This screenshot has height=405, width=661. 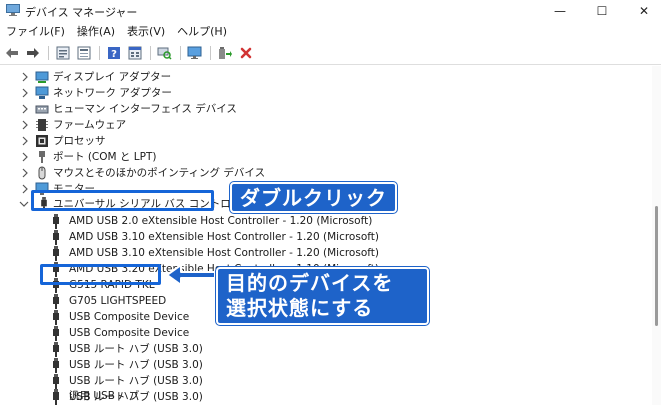 I want to click on category-label: ファームウェア, so click(x=90, y=125).